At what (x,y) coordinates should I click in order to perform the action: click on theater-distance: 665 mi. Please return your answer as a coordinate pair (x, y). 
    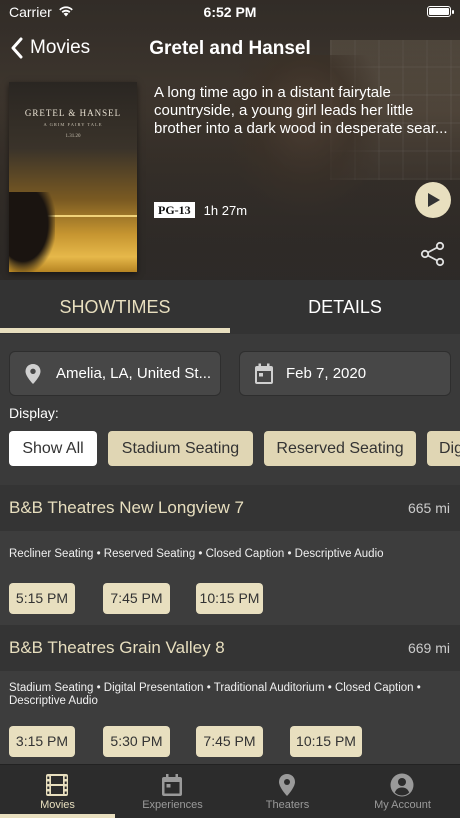
    Looking at the image, I should click on (428, 508).